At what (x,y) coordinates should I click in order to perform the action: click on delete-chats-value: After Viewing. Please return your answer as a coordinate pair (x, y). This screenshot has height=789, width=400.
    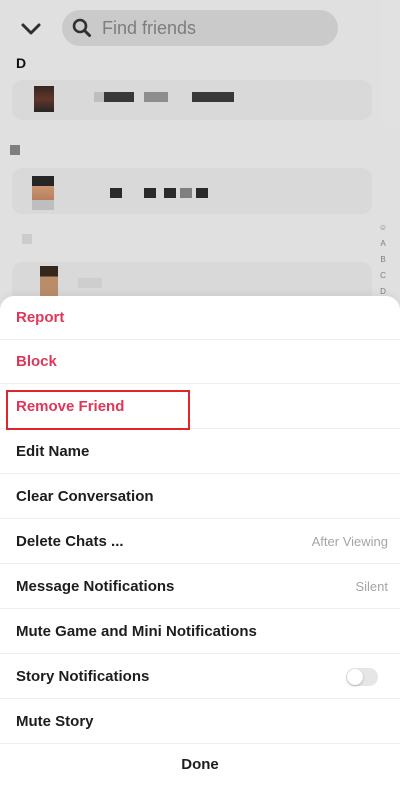
    Looking at the image, I should click on (349, 541).